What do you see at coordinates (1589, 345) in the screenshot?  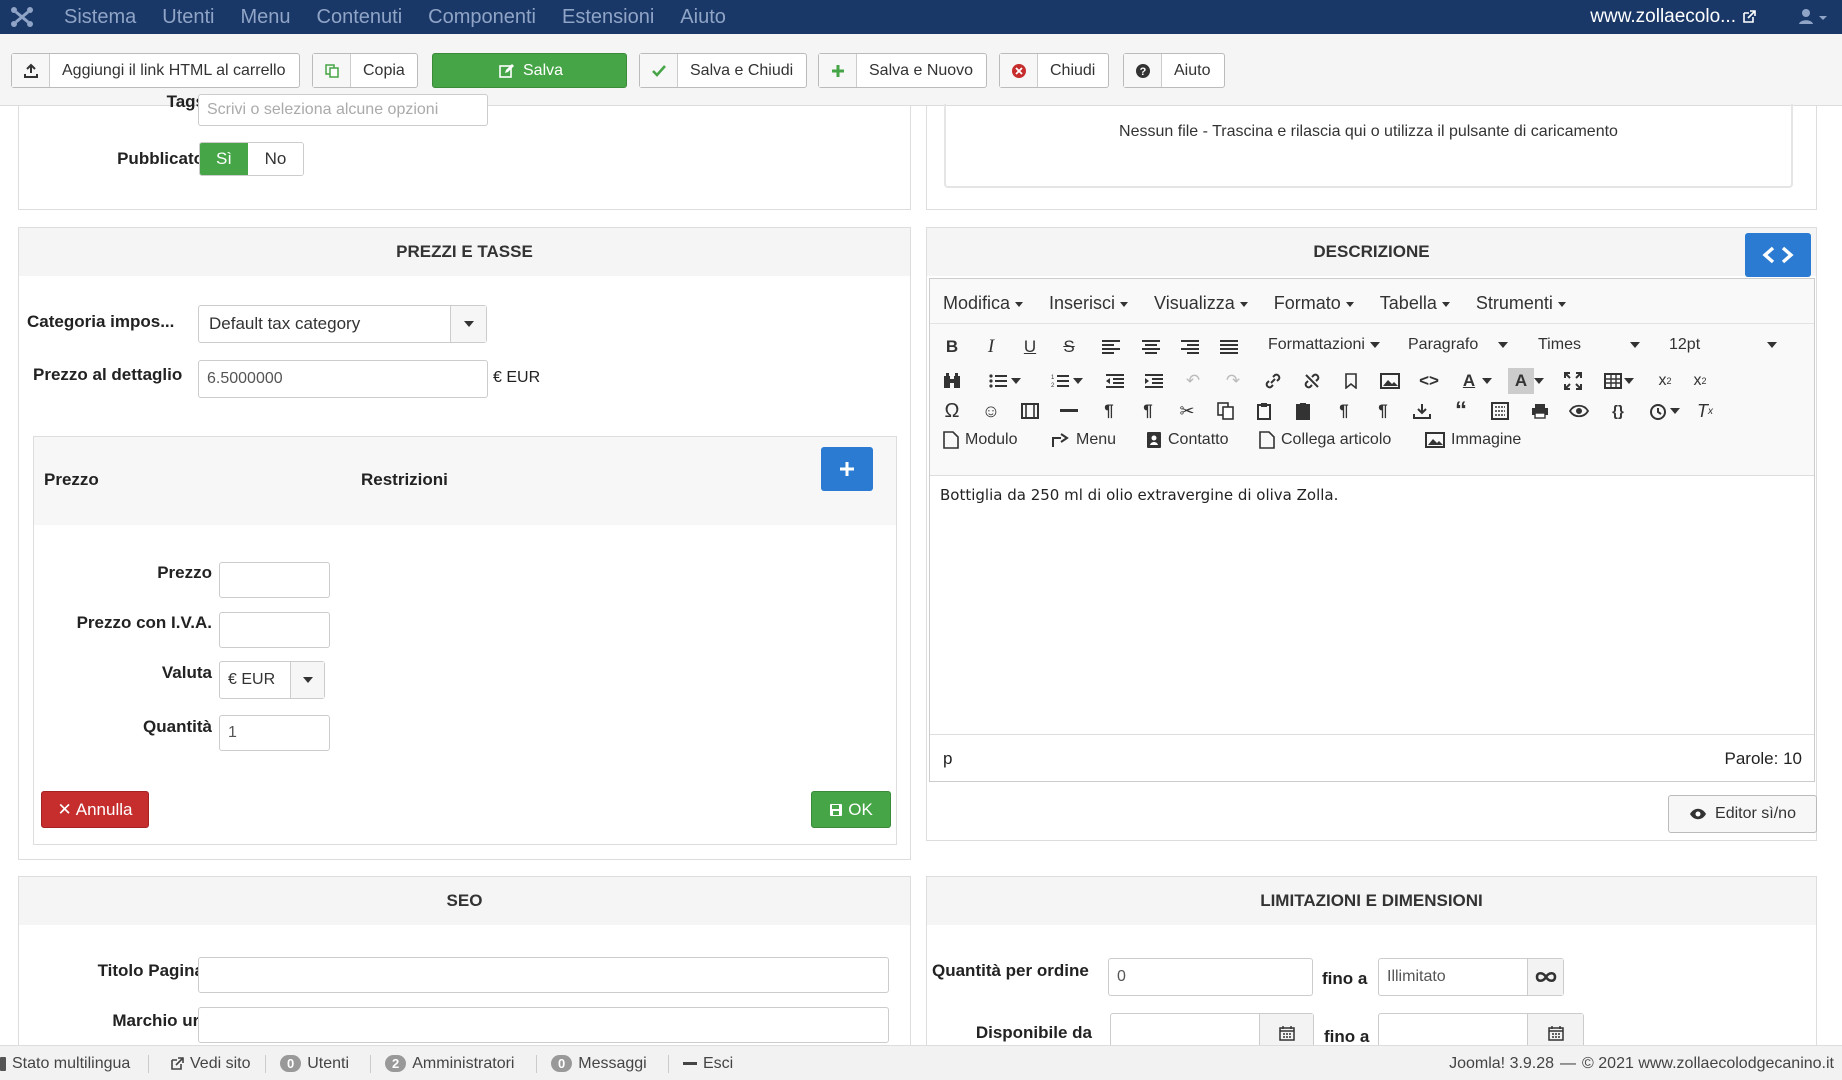 I see `font-family-dropdown: Times` at bounding box center [1589, 345].